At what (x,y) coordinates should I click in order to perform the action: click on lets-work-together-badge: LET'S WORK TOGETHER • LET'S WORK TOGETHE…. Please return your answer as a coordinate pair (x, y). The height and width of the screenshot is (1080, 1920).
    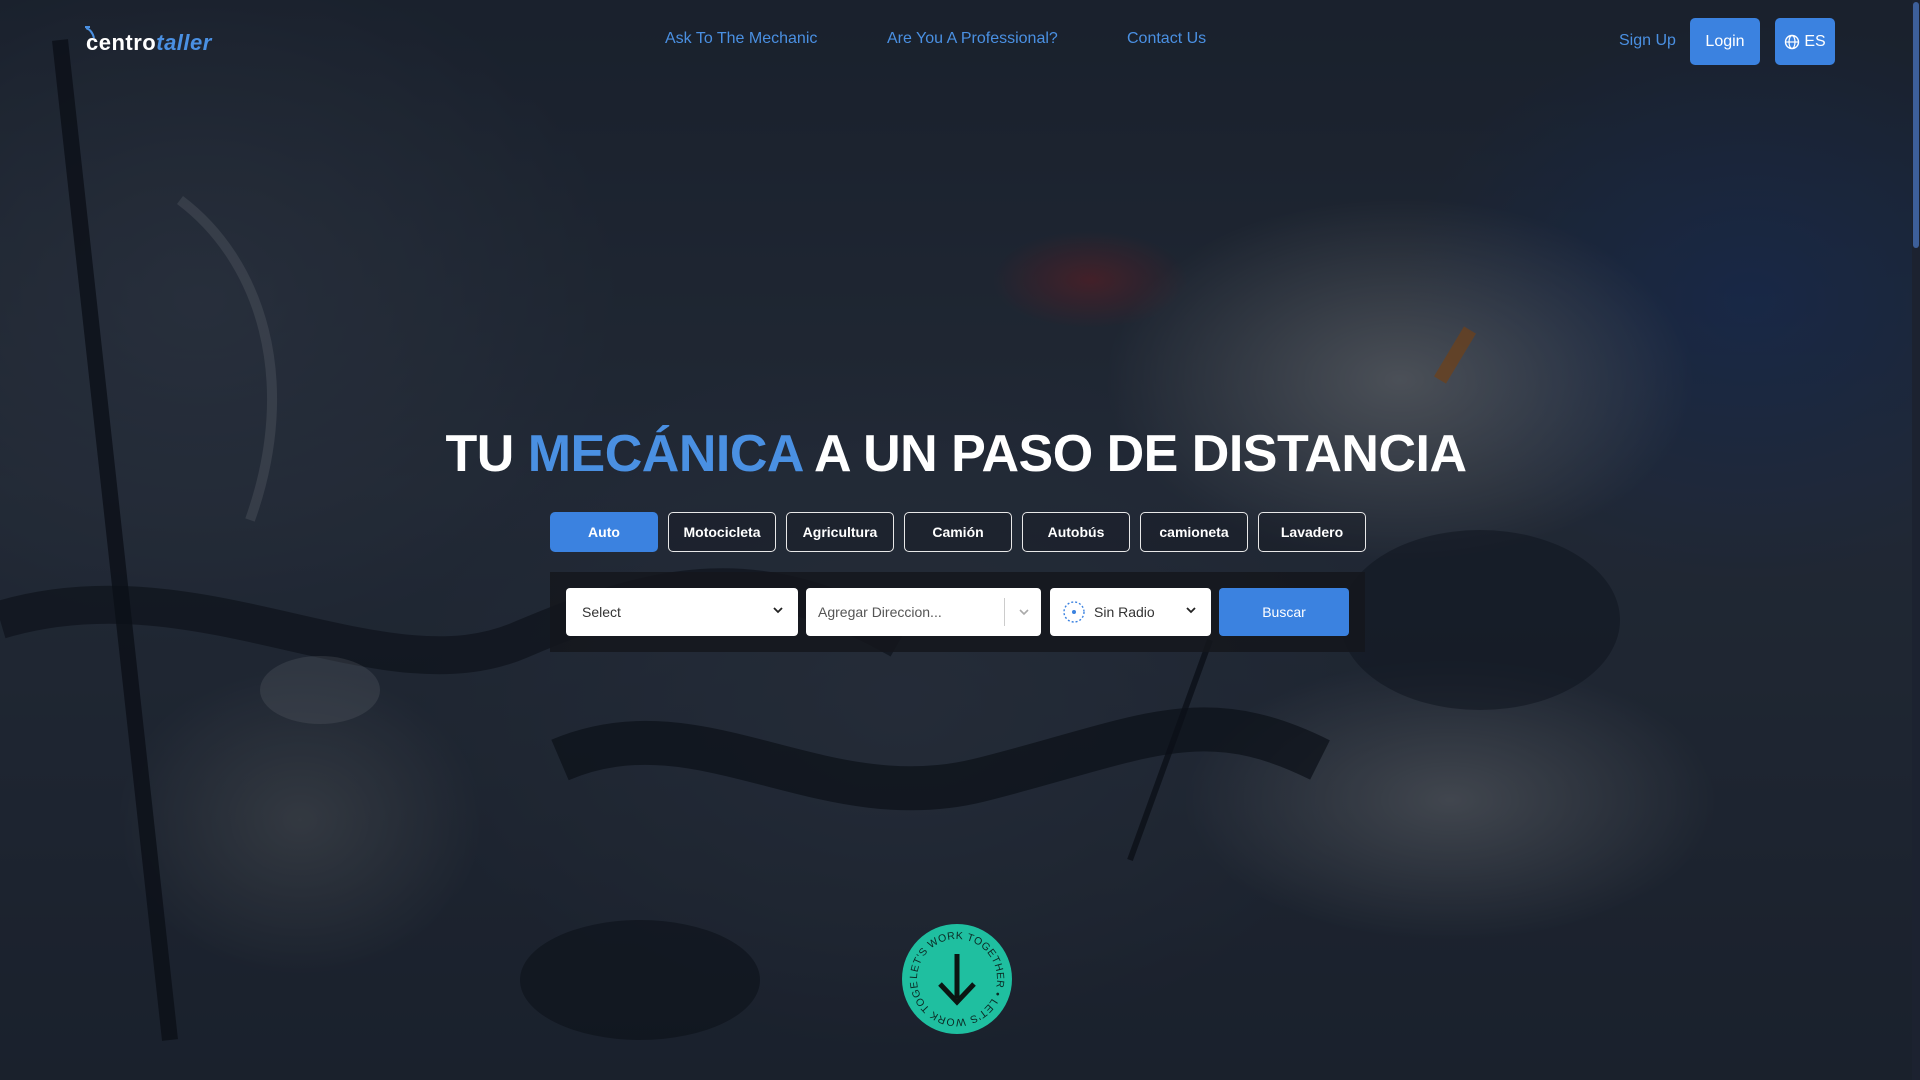
    Looking at the image, I should click on (954, 973).